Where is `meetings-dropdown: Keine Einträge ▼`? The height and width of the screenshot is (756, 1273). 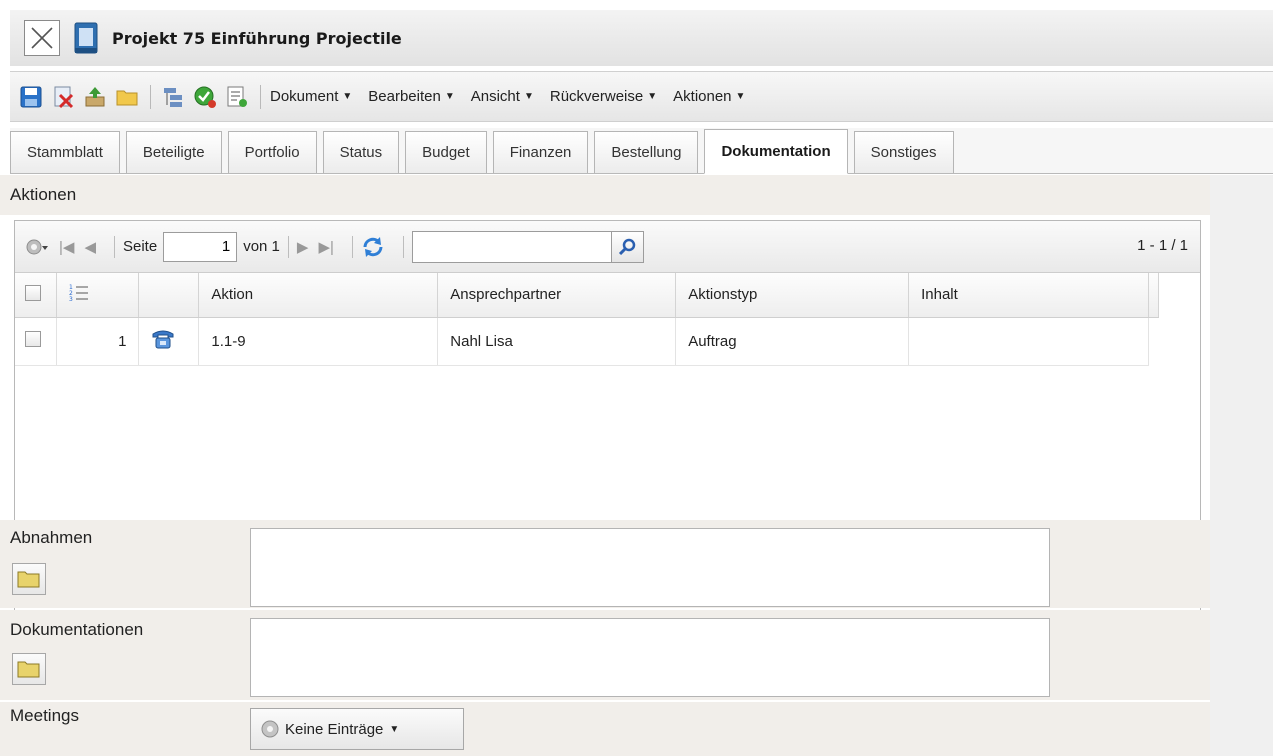
meetings-dropdown: Keine Einträge ▼ is located at coordinates (357, 729).